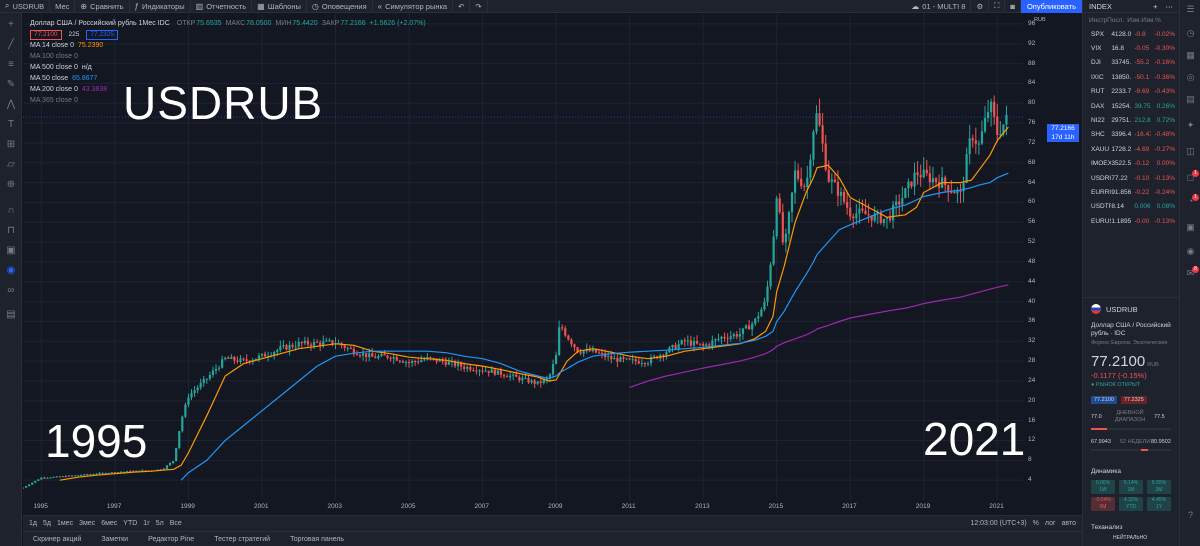 The width and height of the screenshot is (1200, 546). Describe the element at coordinates (1131, 63) in the screenshot. I see `watchlist-row: DJI 33745. -55.2 -0.16%` at that location.